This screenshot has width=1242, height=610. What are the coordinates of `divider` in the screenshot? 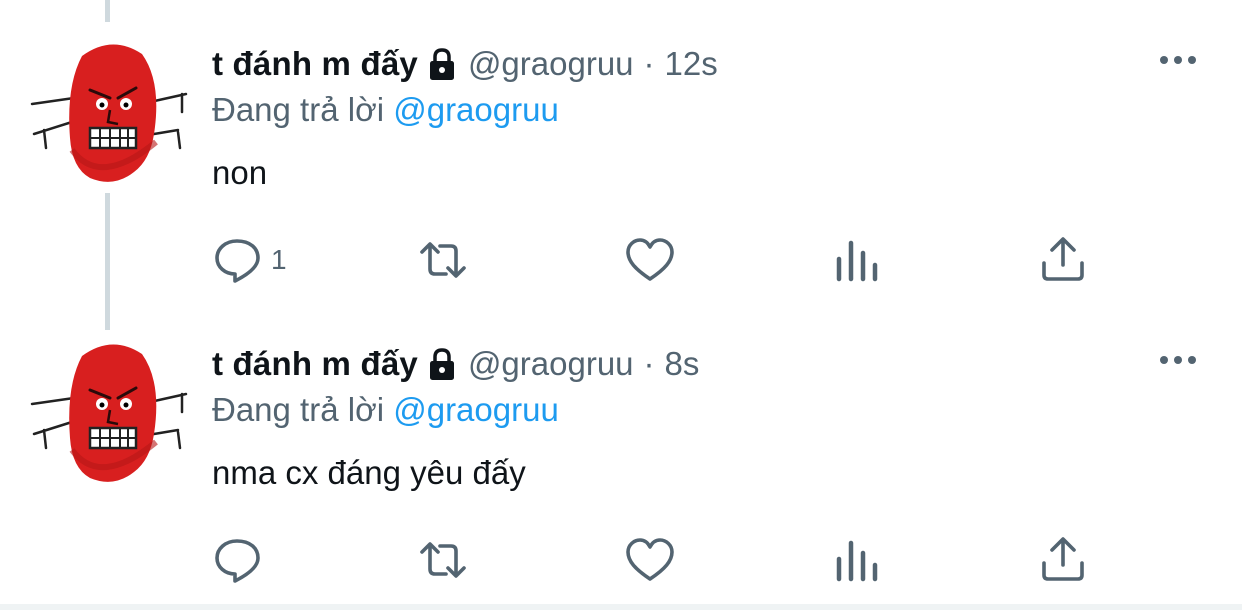 It's located at (621, 607).